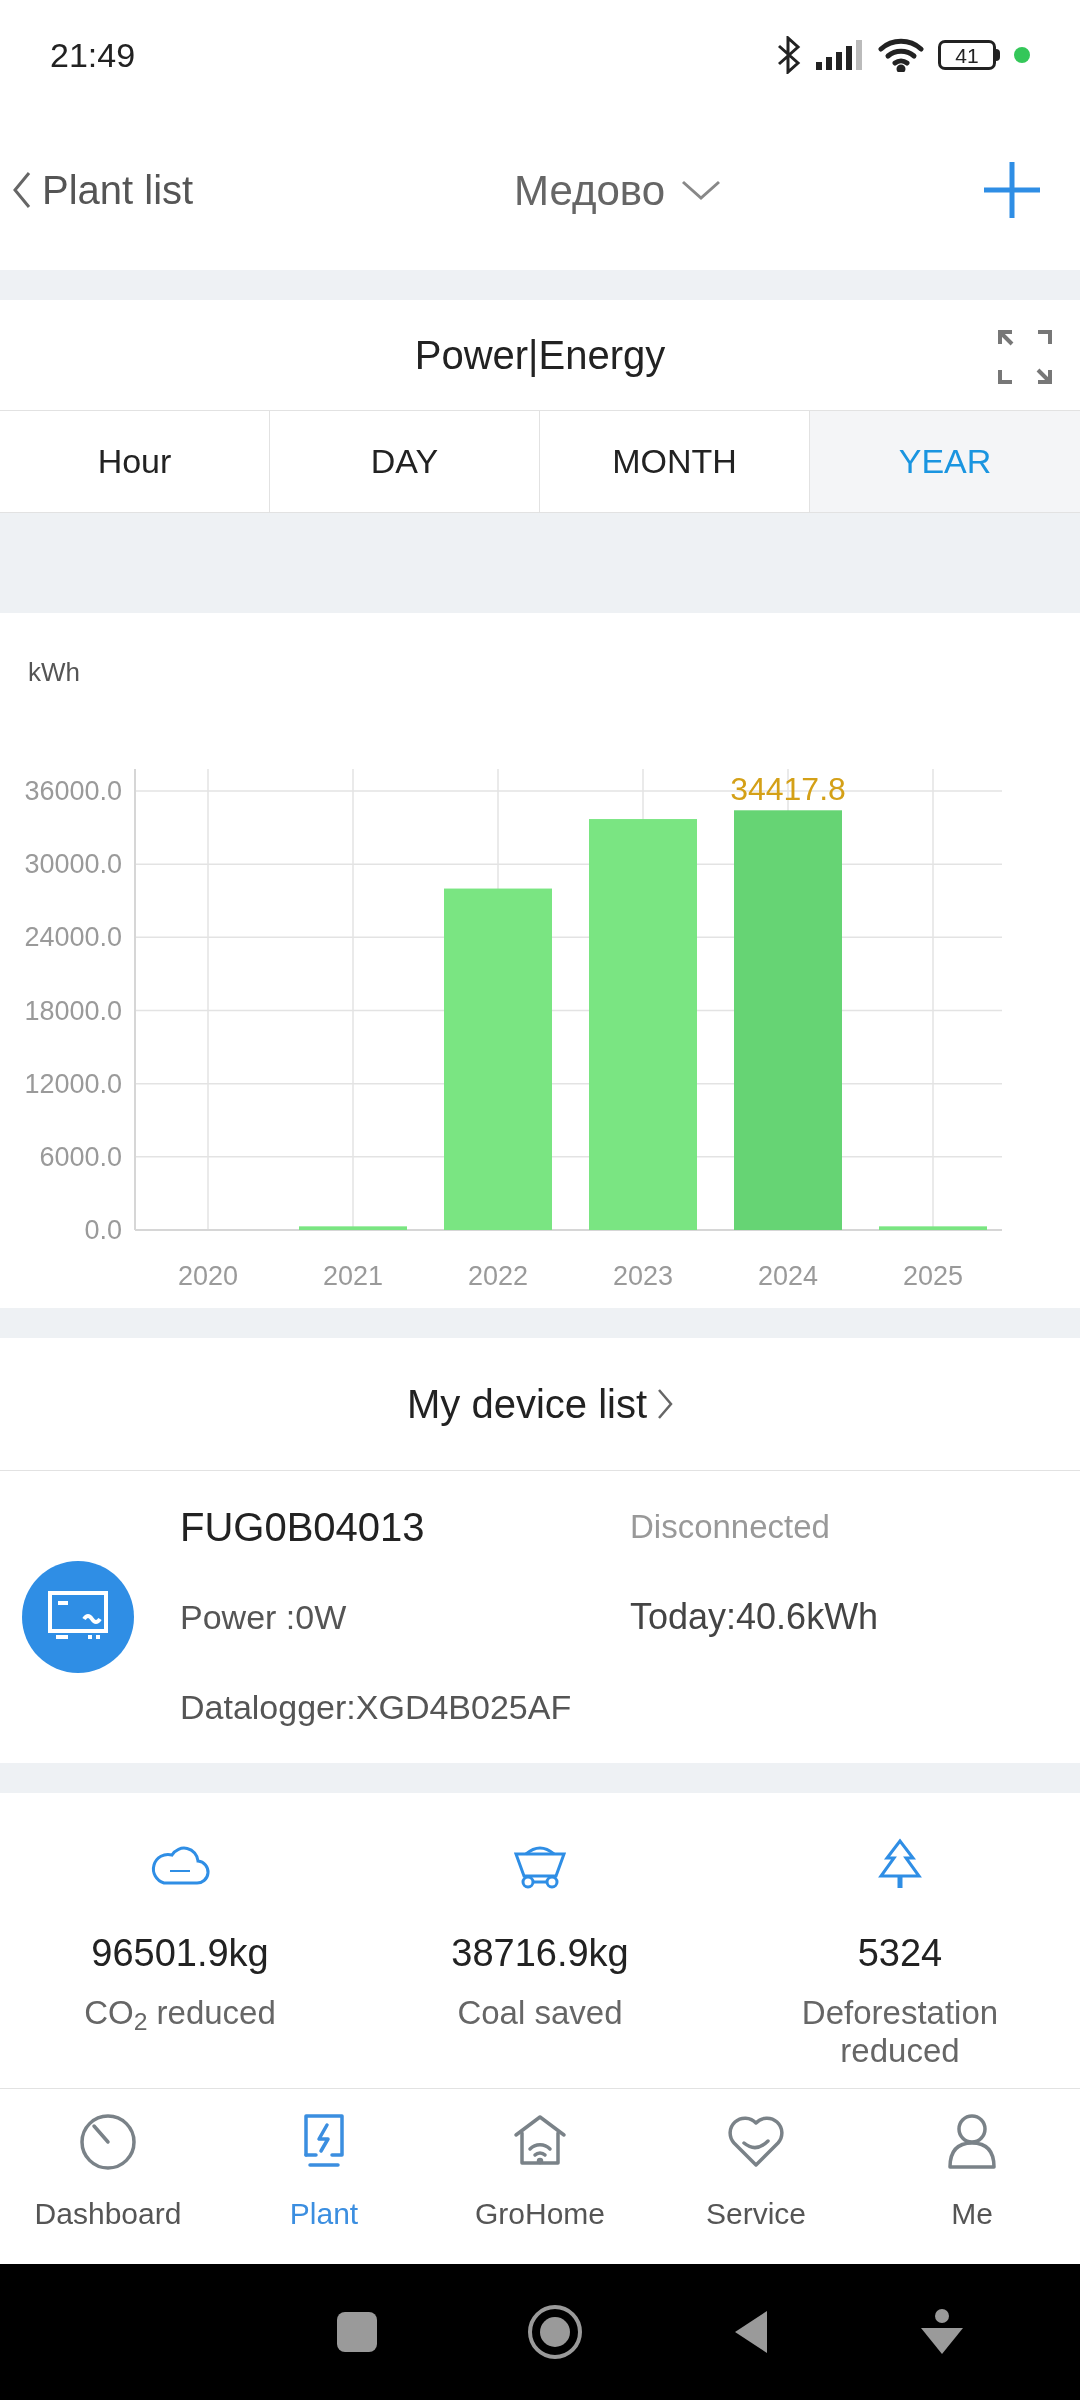 This screenshot has width=1080, height=2400. I want to click on fullscreen-icon, so click(1025, 357).